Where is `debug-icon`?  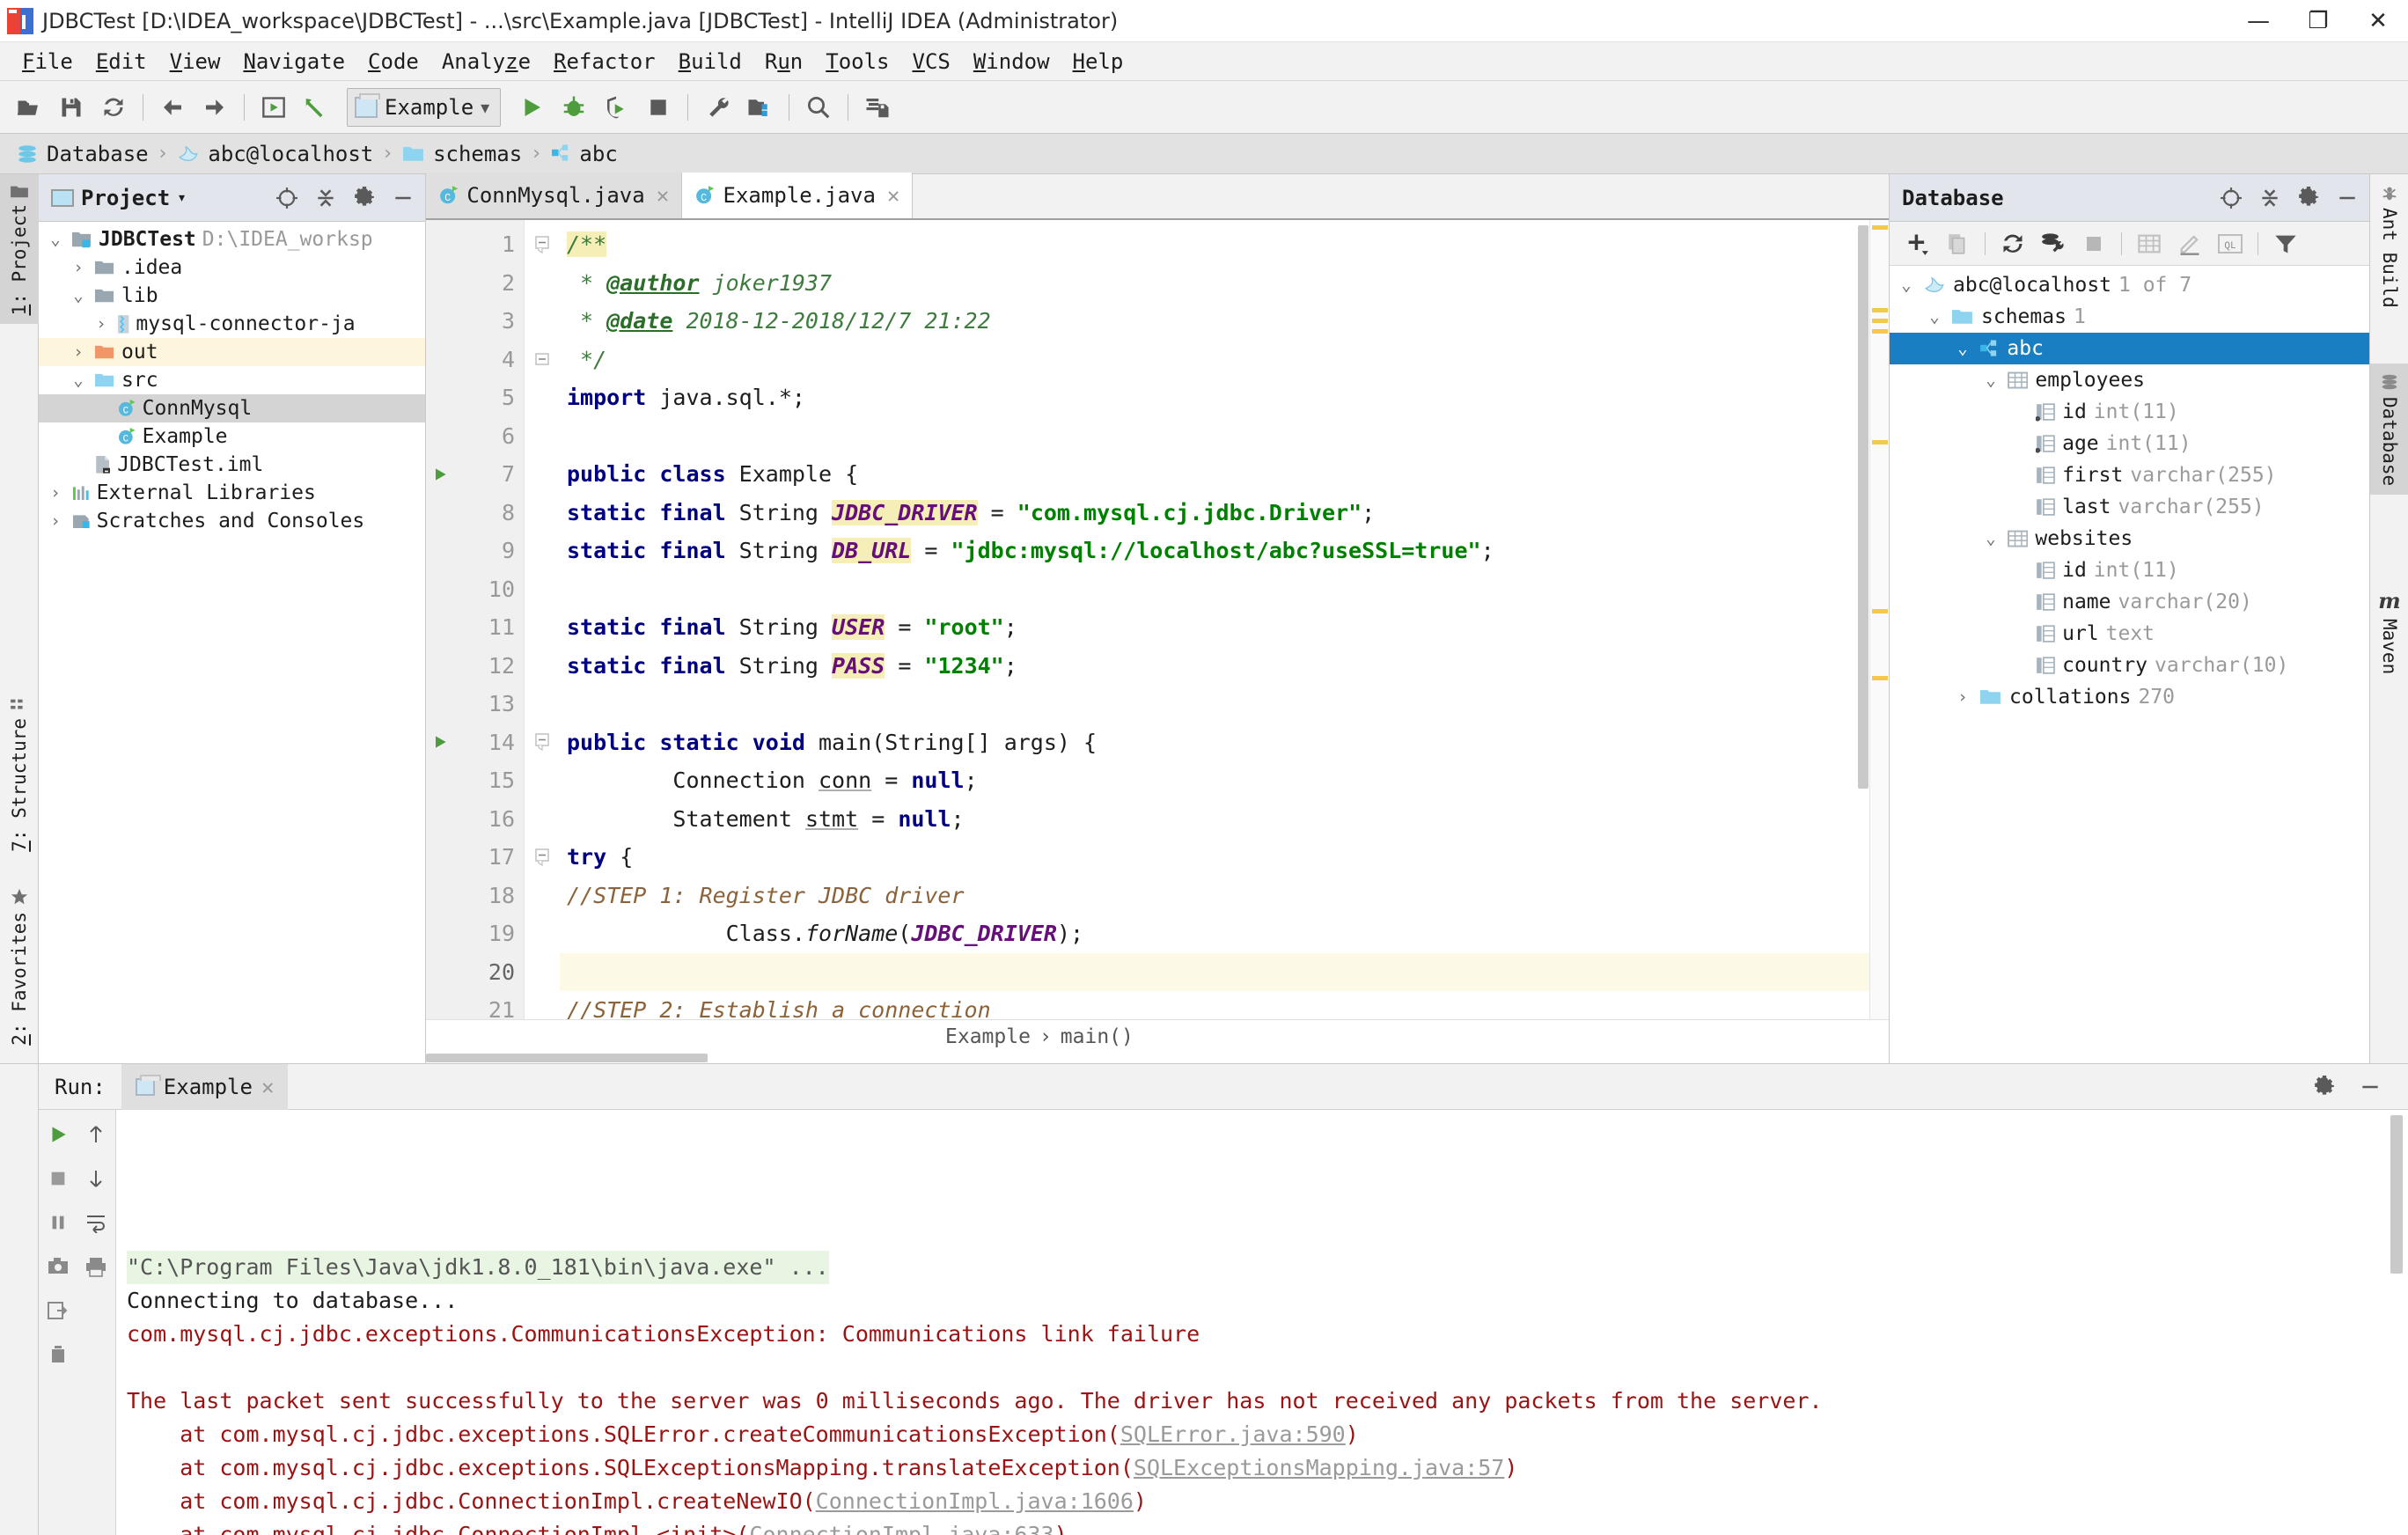 debug-icon is located at coordinates (574, 107).